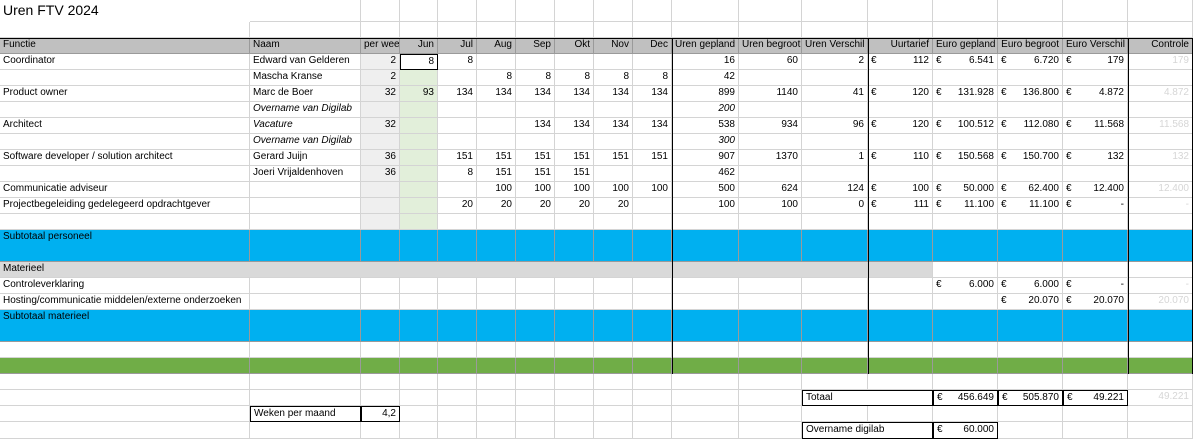 The height and width of the screenshot is (439, 1193). What do you see at coordinates (305, 62) in the screenshot?
I see `cell-naam: Edward van Gelderen` at bounding box center [305, 62].